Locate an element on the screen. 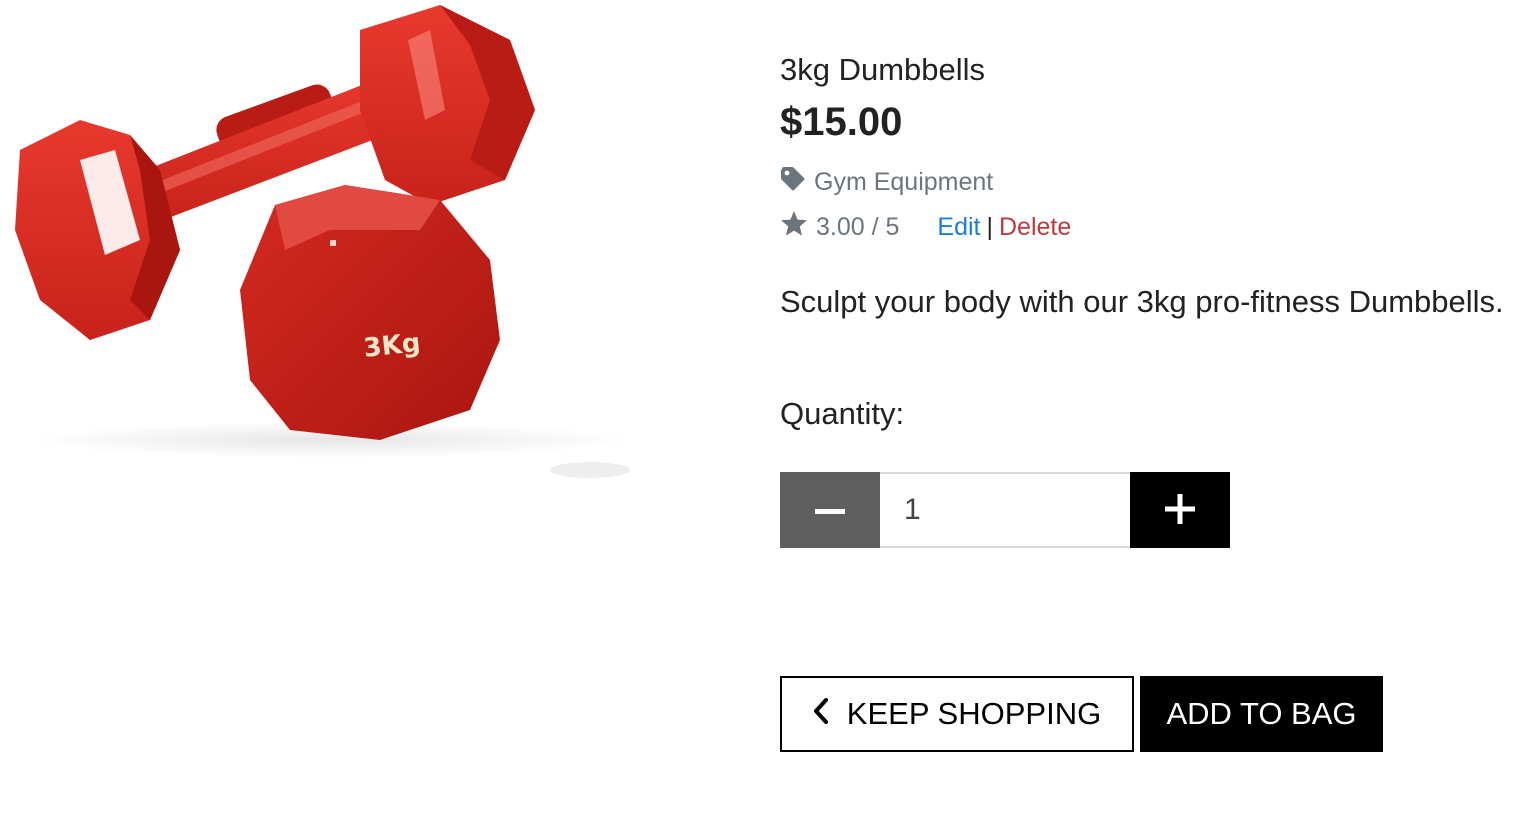 The width and height of the screenshot is (1526, 820). product-title: 3kg Dumbbells is located at coordinates (883, 69).